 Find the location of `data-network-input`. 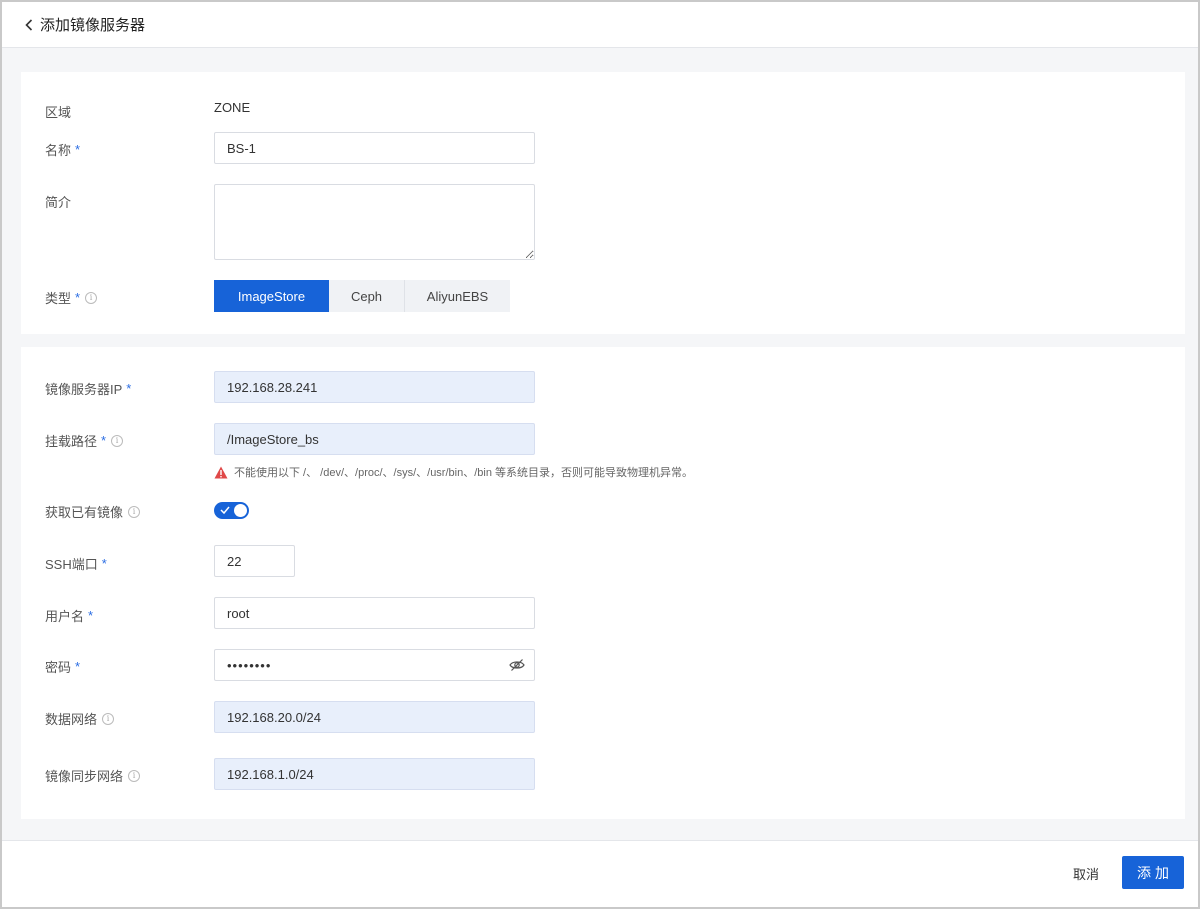

data-network-input is located at coordinates (374, 717).